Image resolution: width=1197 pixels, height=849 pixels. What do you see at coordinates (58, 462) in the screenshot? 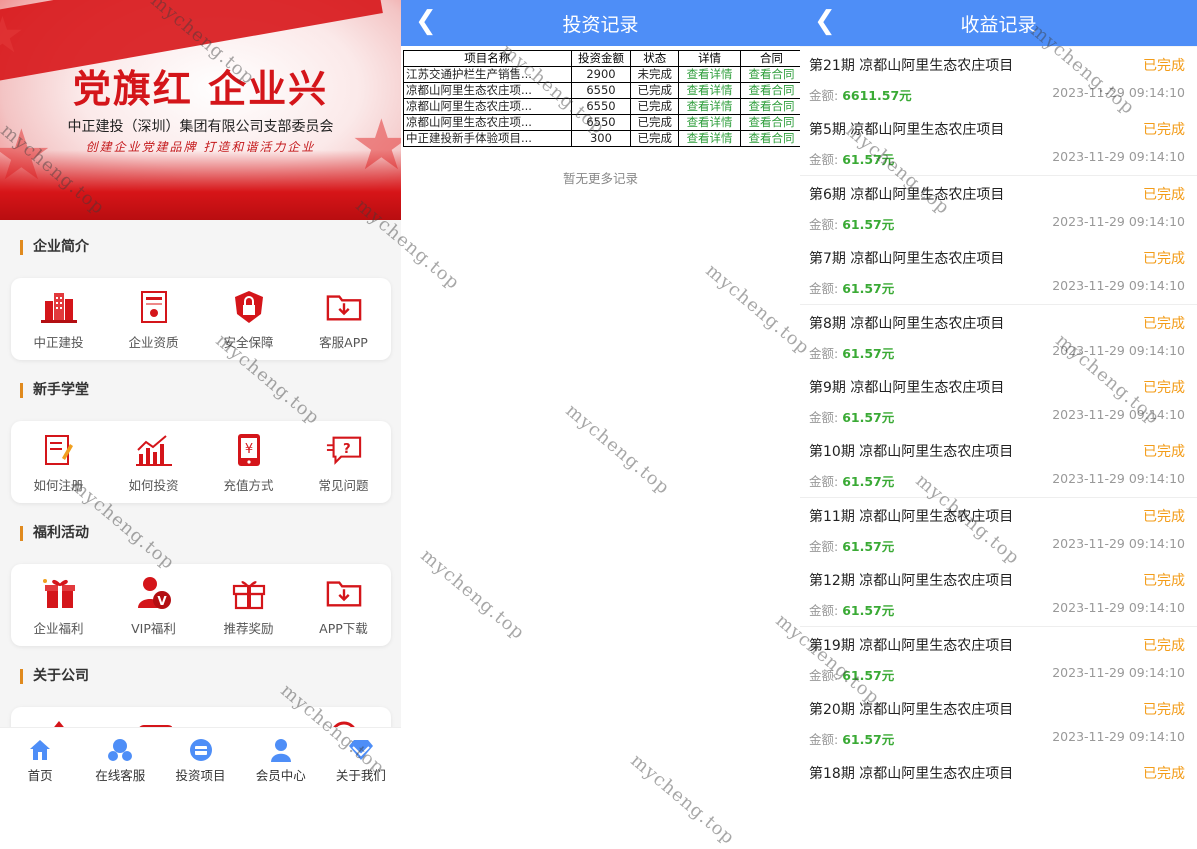
I see `grid-item-how-register: 如何注册` at bounding box center [58, 462].